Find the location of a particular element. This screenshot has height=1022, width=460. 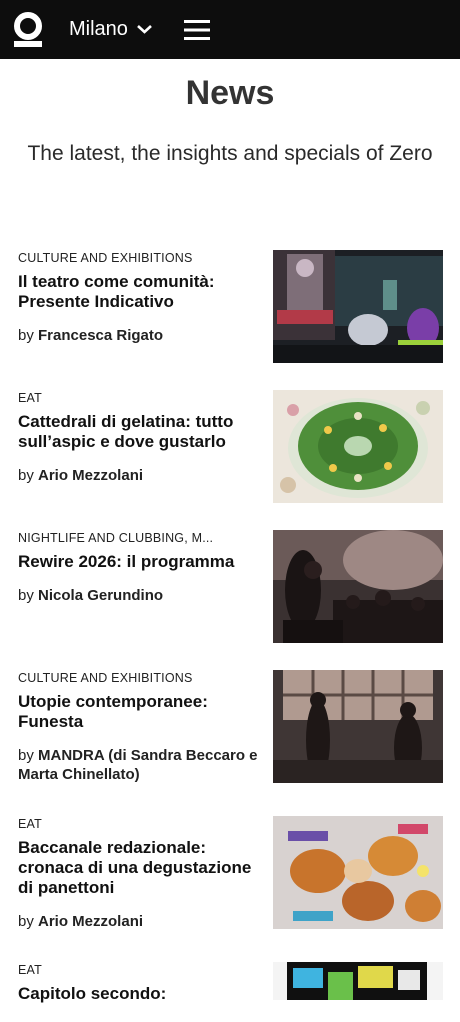

chevron-down-icon is located at coordinates (144, 29).